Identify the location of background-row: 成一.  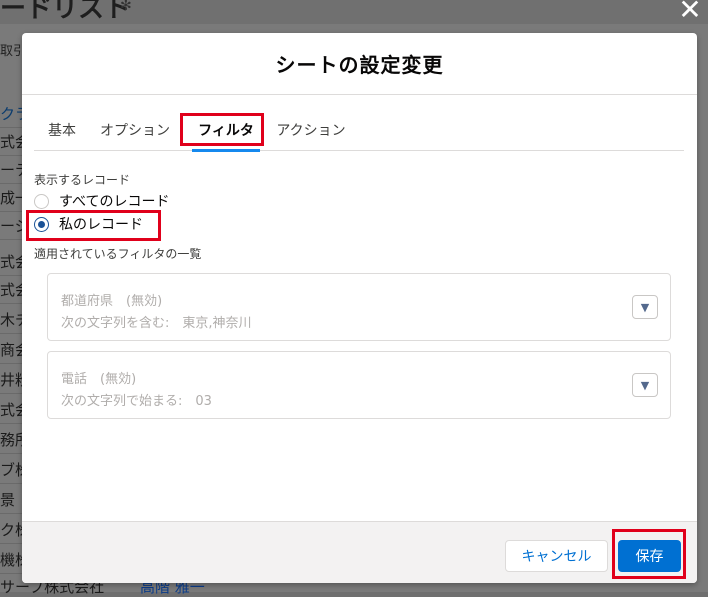
(11, 198).